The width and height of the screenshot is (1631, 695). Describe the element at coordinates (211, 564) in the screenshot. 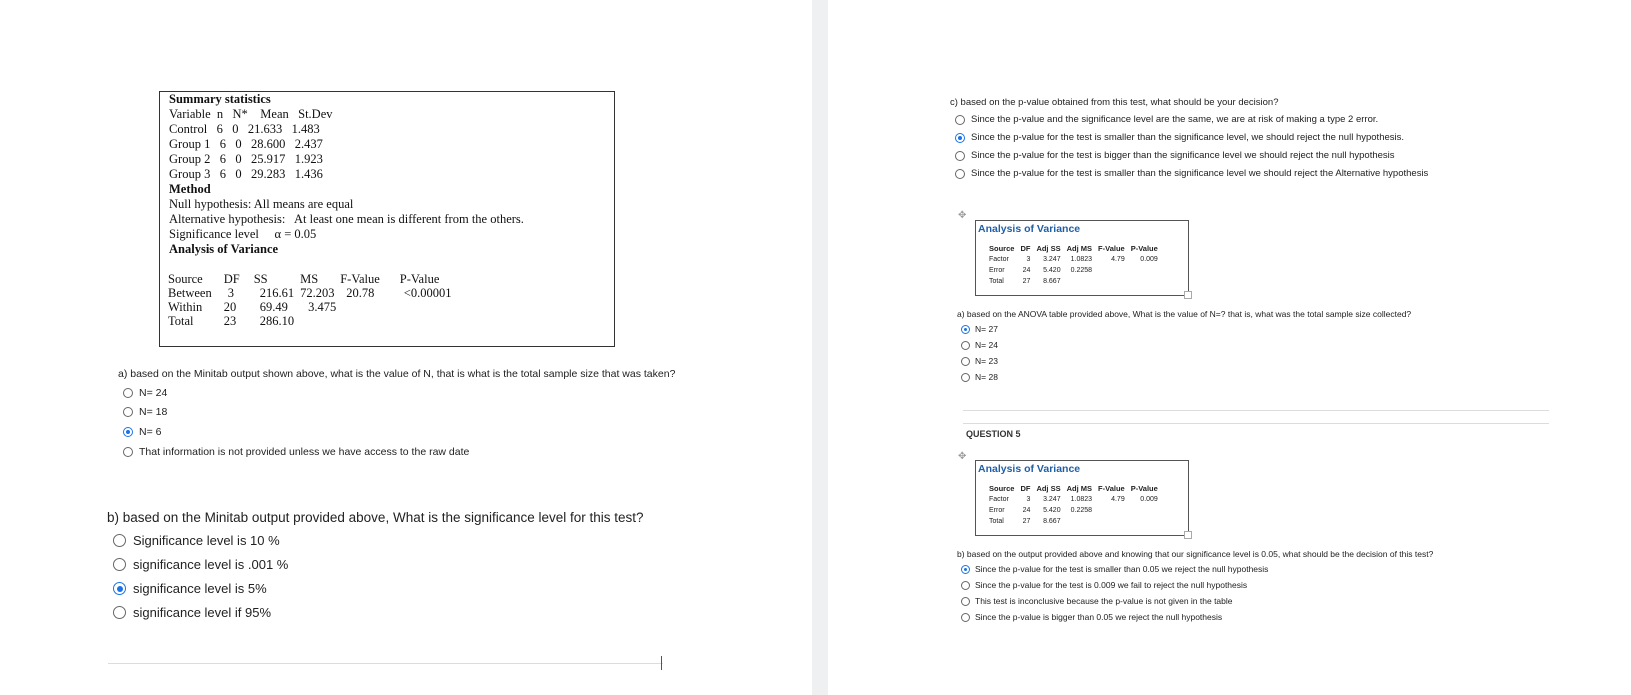

I see `radio-option-label: significance level is .001 %` at that location.